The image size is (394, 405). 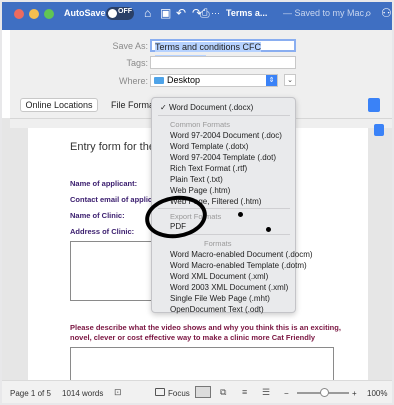 What do you see at coordinates (223, 52) in the screenshot?
I see `save-as-field: Terms and conditions CFC awards.docx` at bounding box center [223, 52].